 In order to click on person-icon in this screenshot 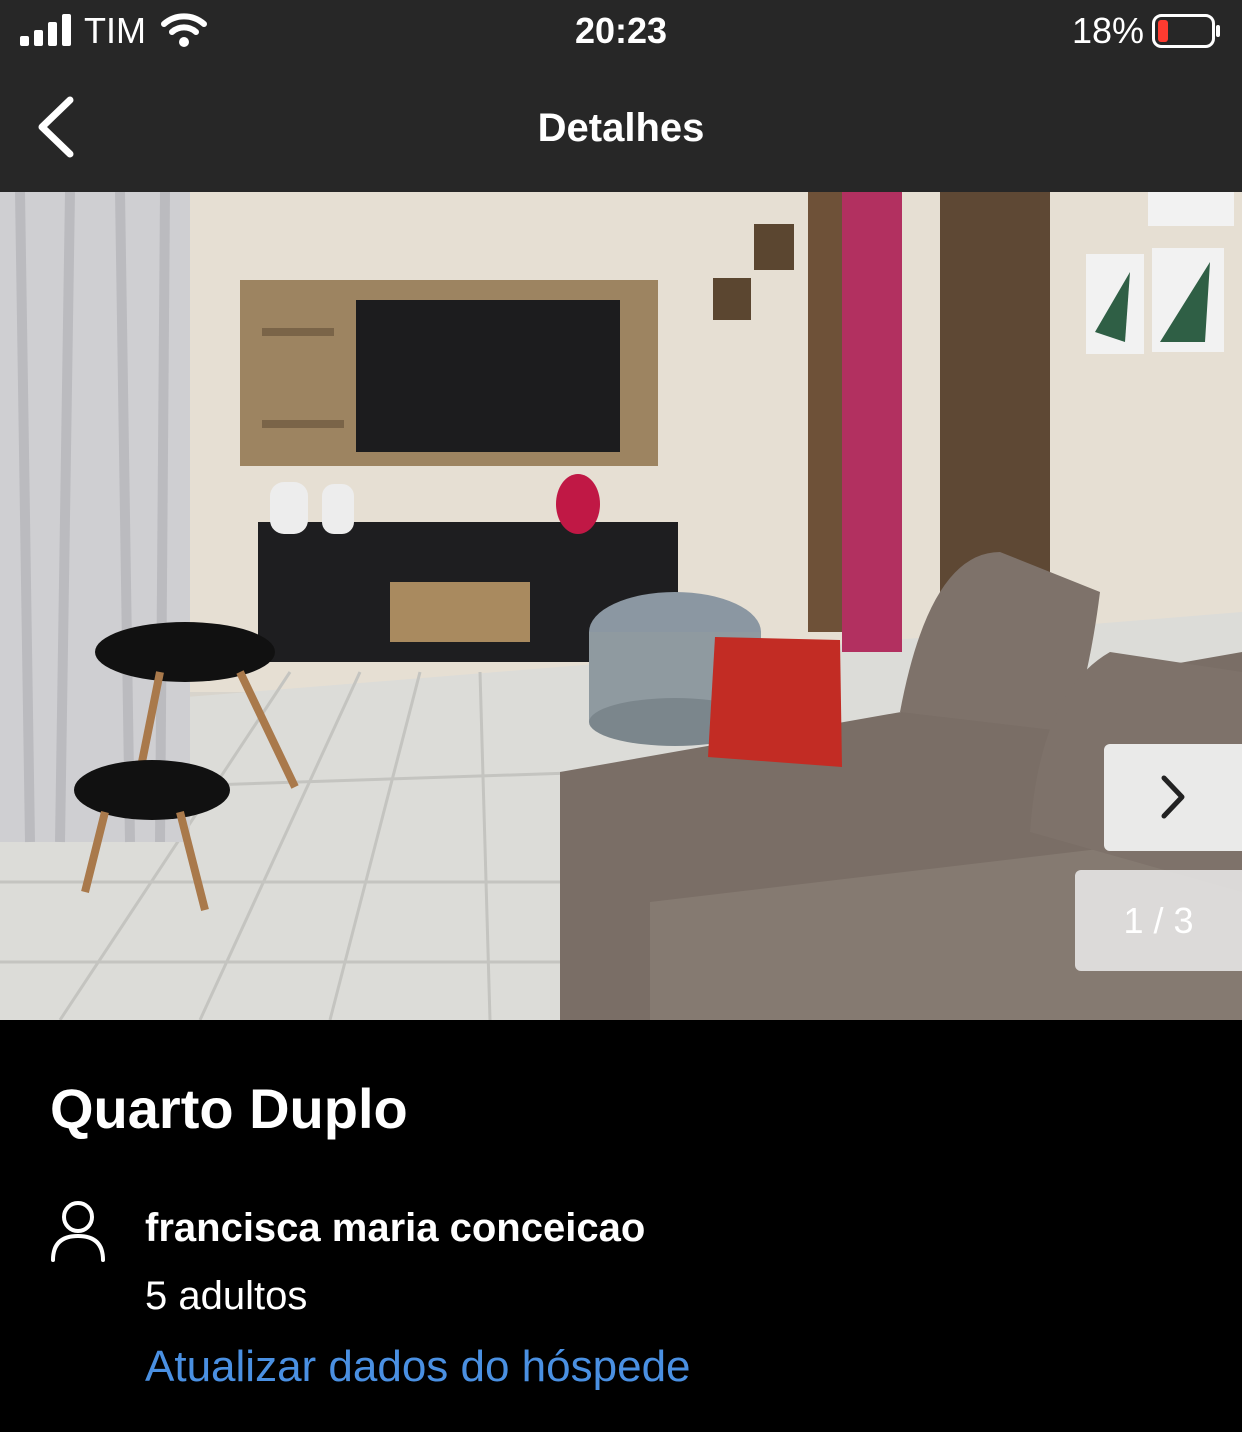, I will do `click(78, 1231)`.